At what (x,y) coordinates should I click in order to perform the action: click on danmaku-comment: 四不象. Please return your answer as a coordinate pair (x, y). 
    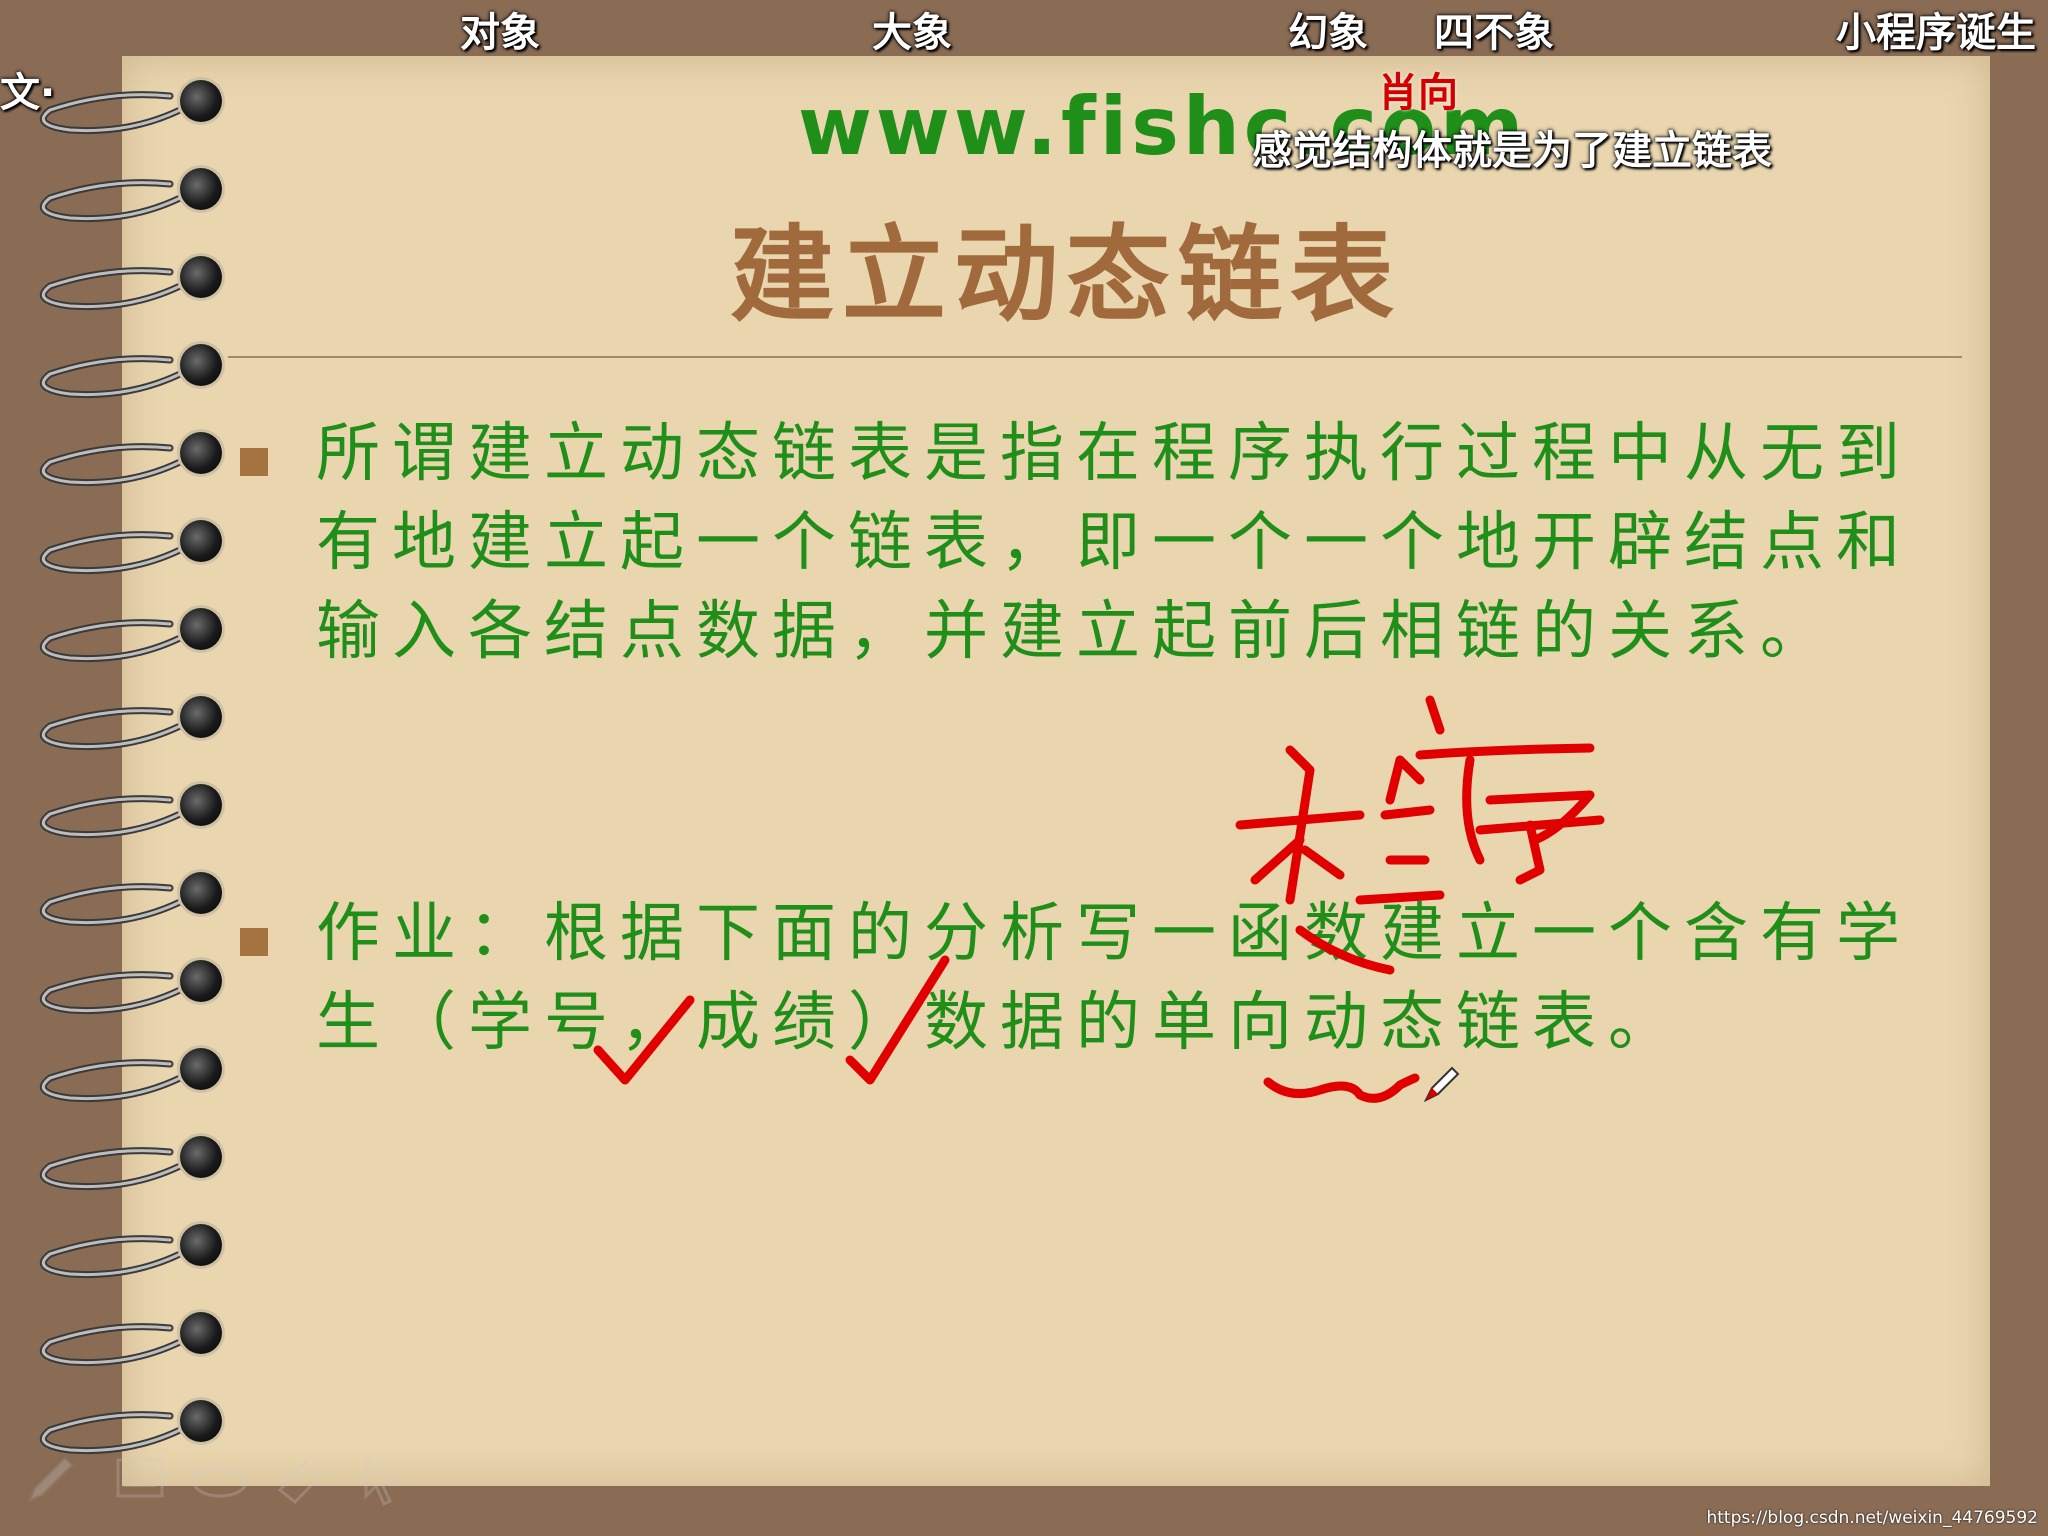
    Looking at the image, I should click on (1494, 33).